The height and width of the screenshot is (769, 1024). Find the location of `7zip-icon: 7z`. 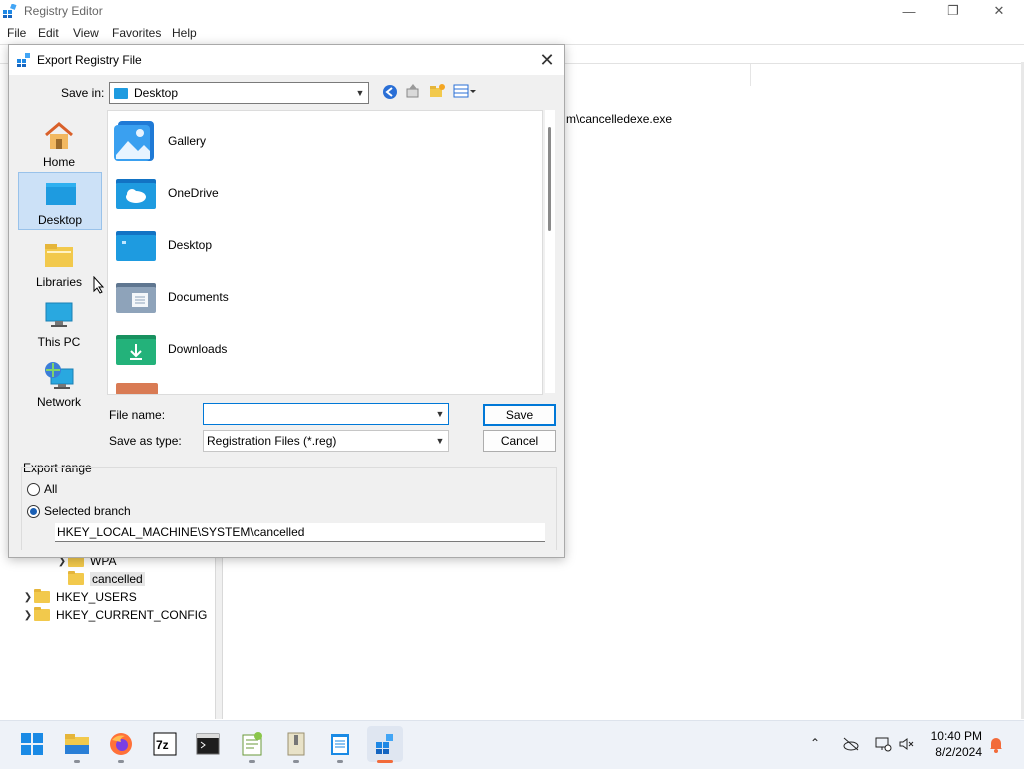

7zip-icon: 7z is located at coordinates (165, 744).